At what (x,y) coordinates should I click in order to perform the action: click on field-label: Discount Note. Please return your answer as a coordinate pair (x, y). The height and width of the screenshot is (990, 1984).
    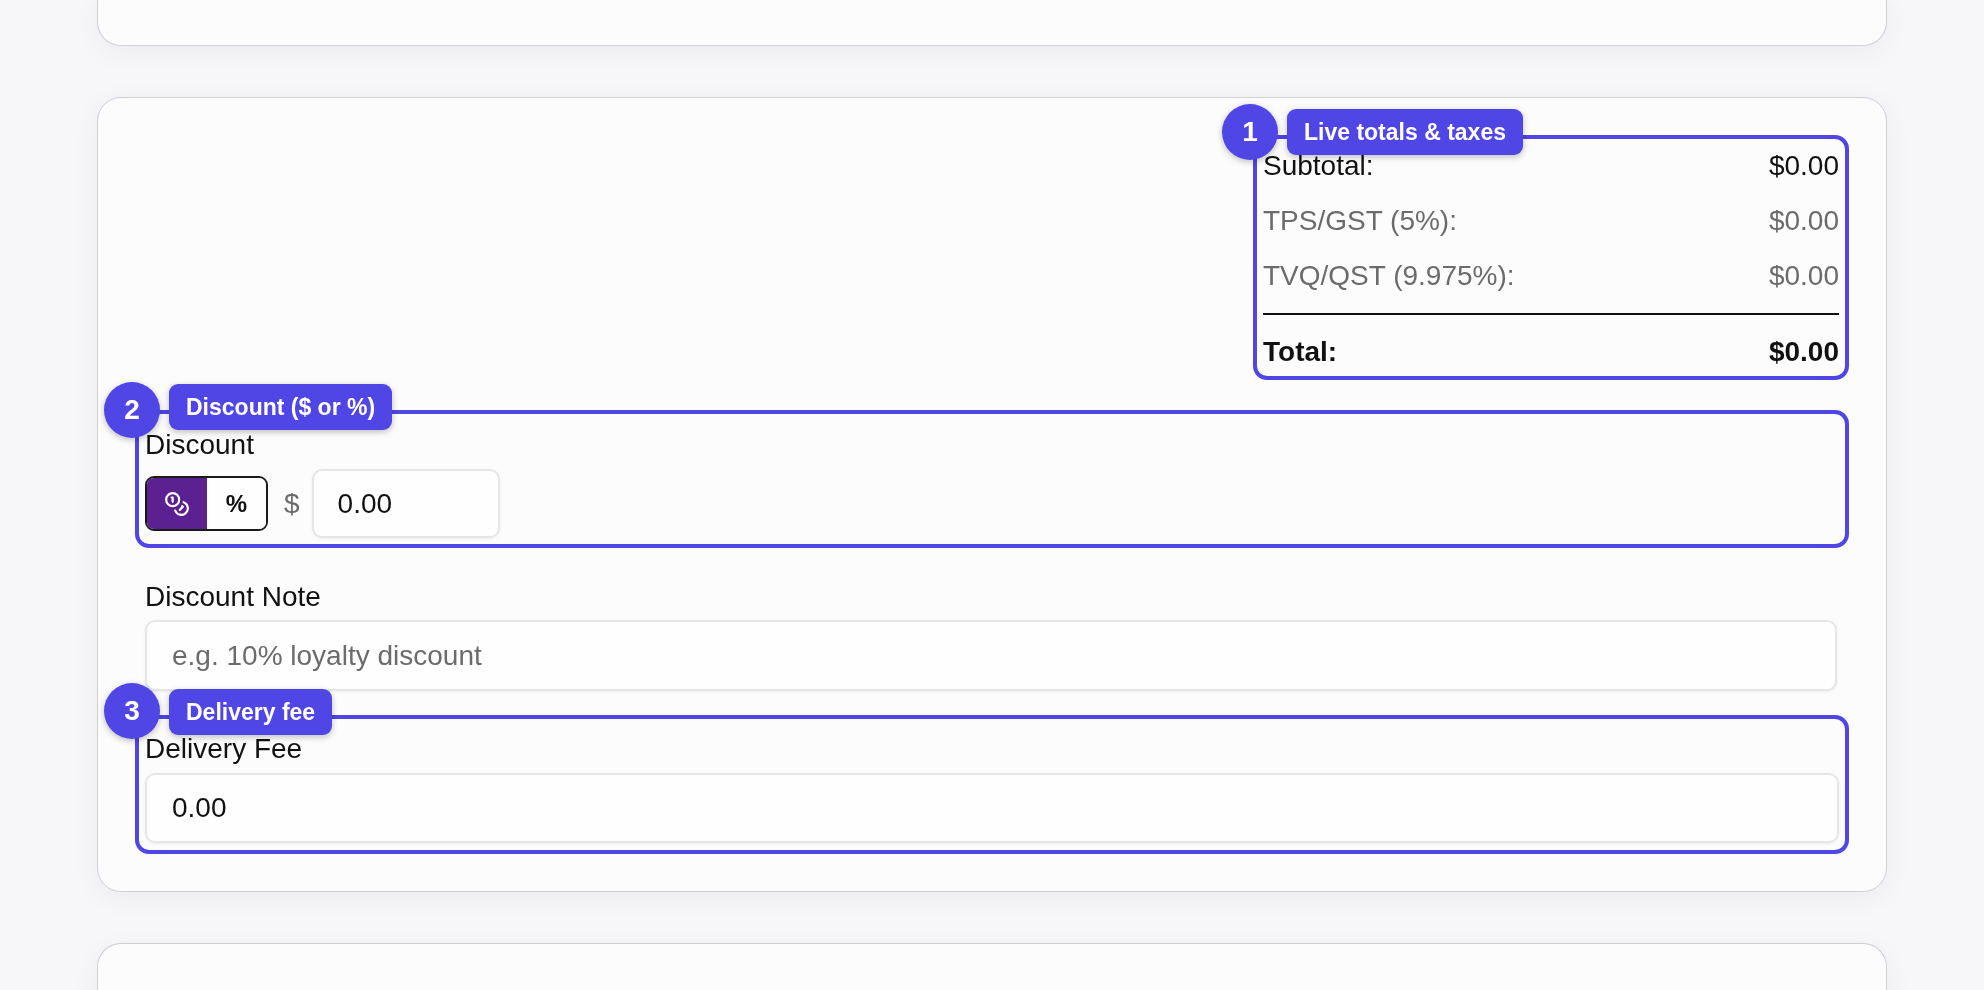
    Looking at the image, I should click on (233, 597).